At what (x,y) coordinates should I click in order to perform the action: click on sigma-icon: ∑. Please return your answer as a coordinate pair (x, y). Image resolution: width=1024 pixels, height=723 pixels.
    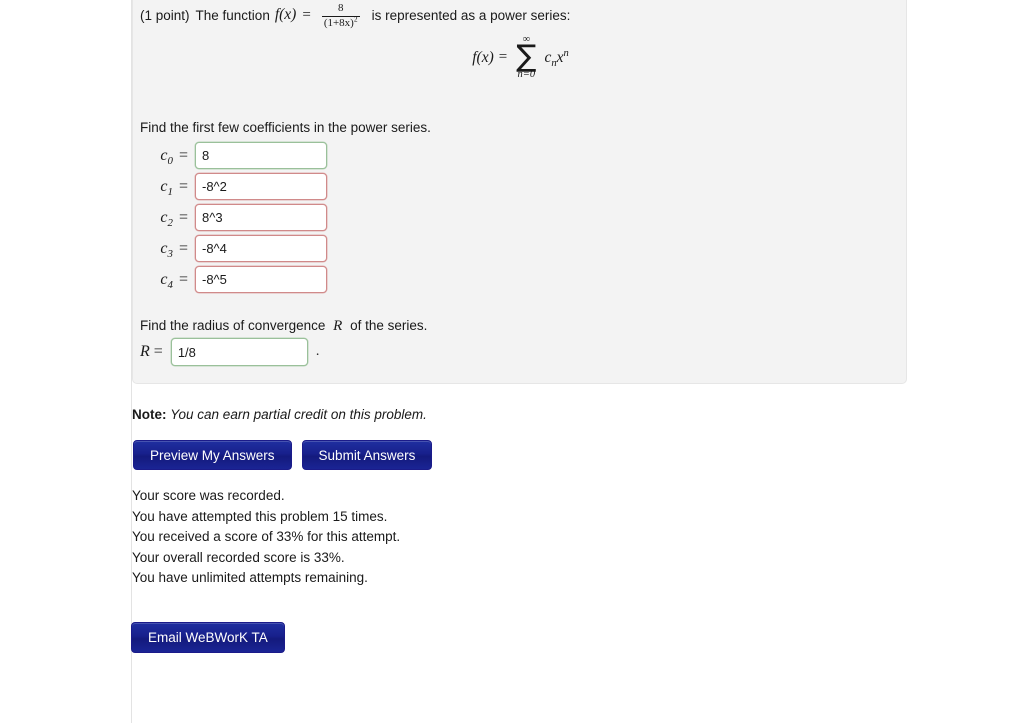
    Looking at the image, I should click on (526, 56).